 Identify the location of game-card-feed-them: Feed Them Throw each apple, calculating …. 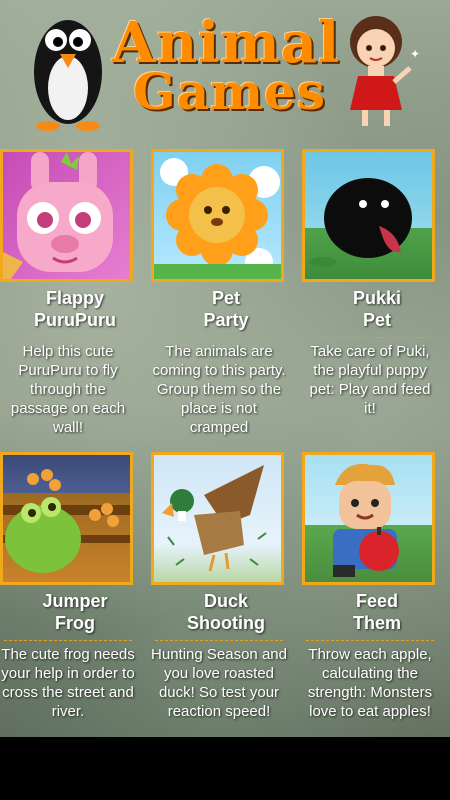
(376, 594).